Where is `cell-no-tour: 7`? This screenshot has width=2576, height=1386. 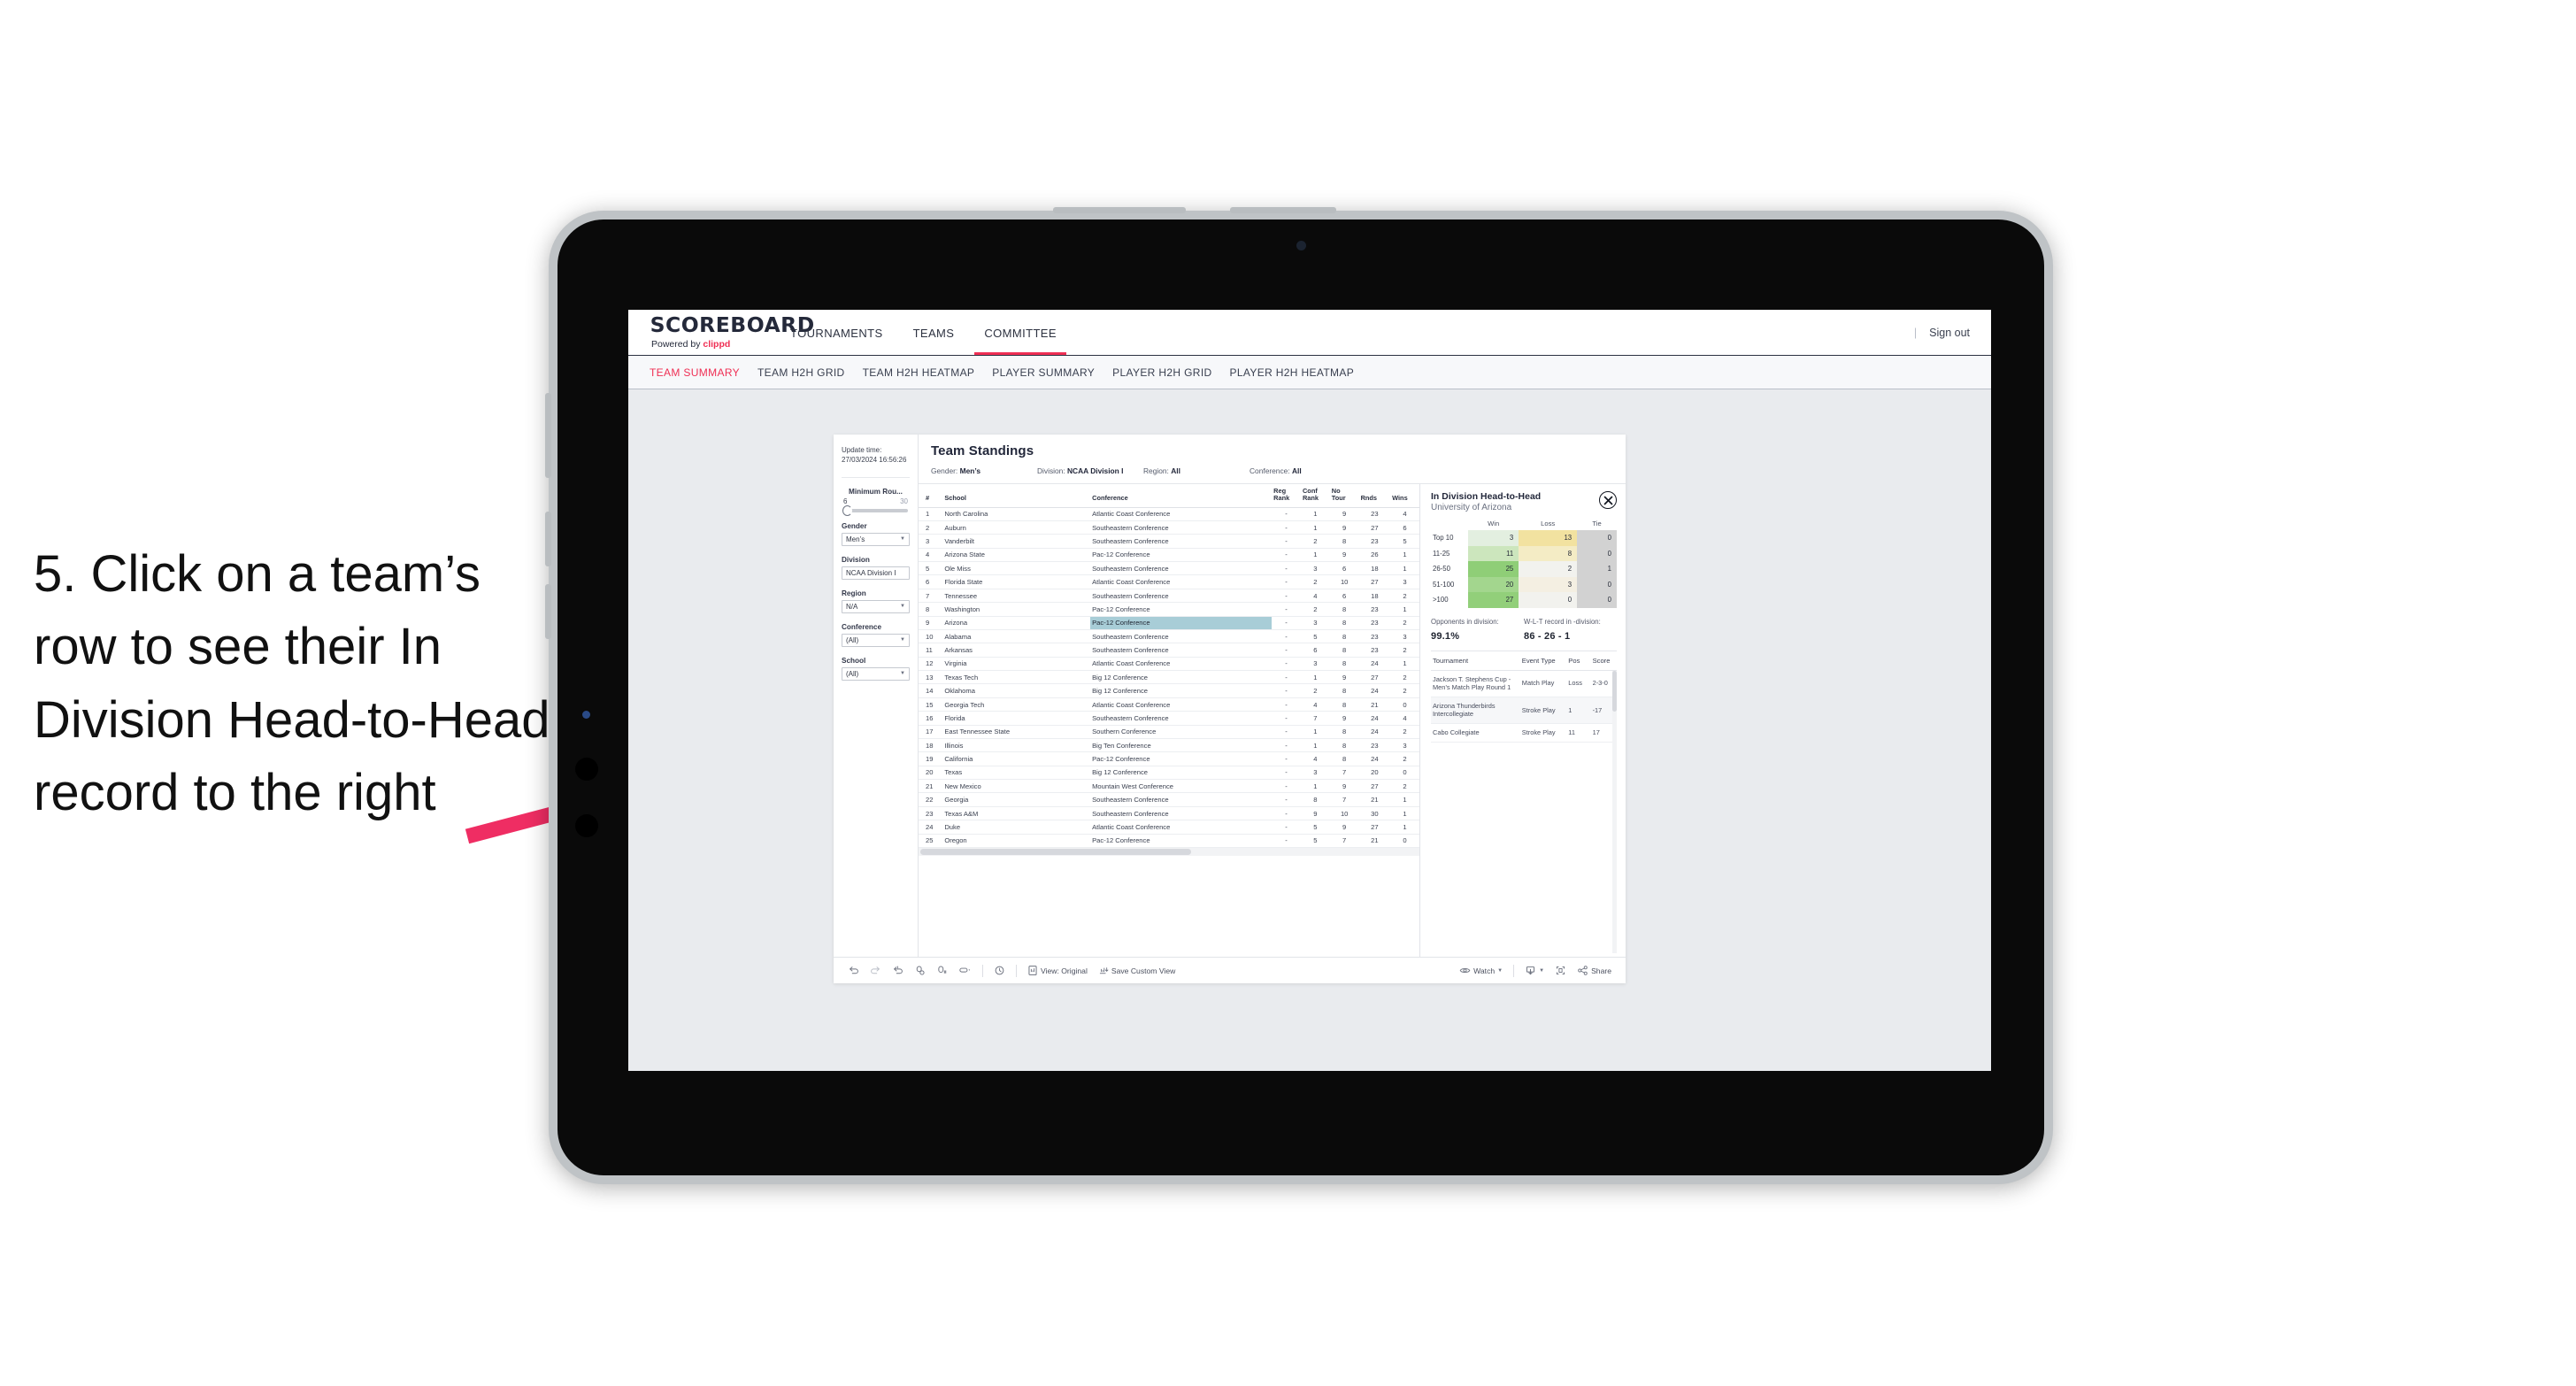 cell-no-tour: 7 is located at coordinates (1344, 799).